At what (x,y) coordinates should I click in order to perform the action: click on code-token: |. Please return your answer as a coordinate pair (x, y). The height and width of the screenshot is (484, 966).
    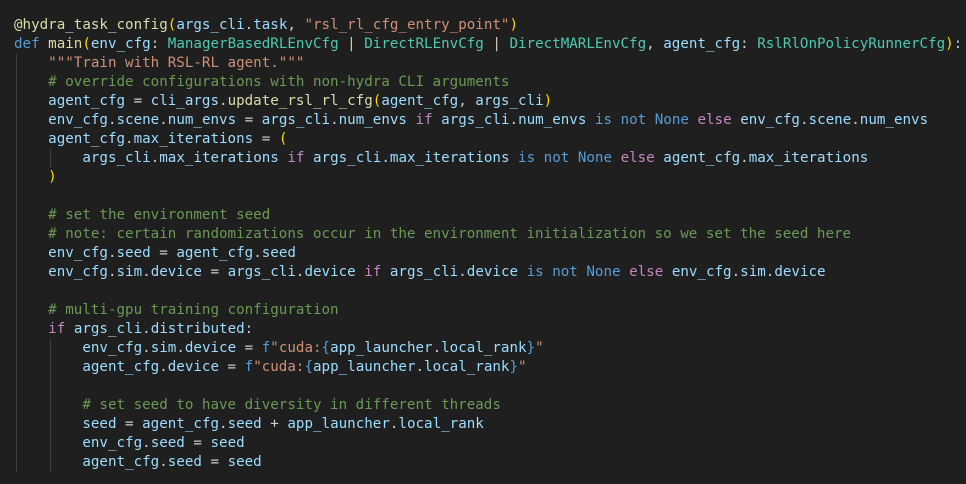
    Looking at the image, I should click on (496, 44).